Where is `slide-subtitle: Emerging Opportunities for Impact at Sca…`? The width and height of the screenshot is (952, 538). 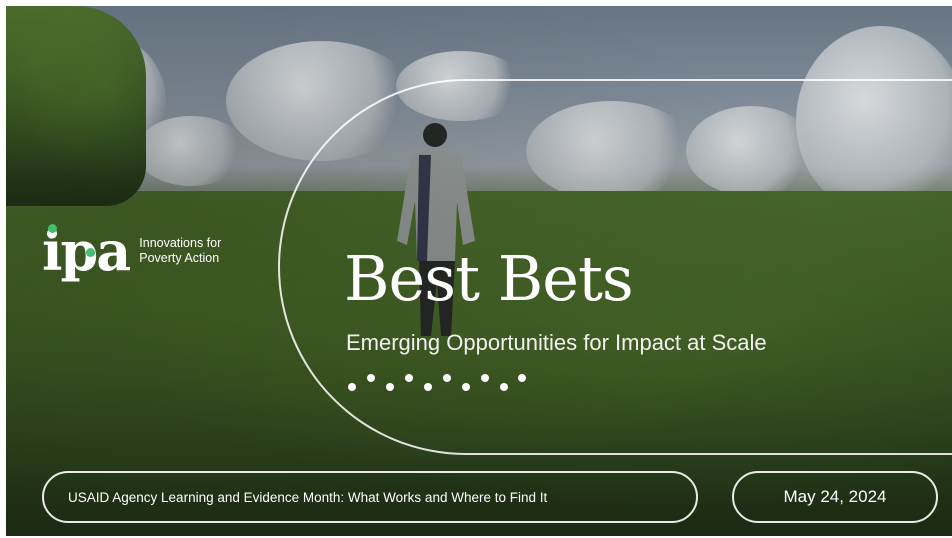 slide-subtitle: Emerging Opportunities for Impact at Sca… is located at coordinates (556, 342).